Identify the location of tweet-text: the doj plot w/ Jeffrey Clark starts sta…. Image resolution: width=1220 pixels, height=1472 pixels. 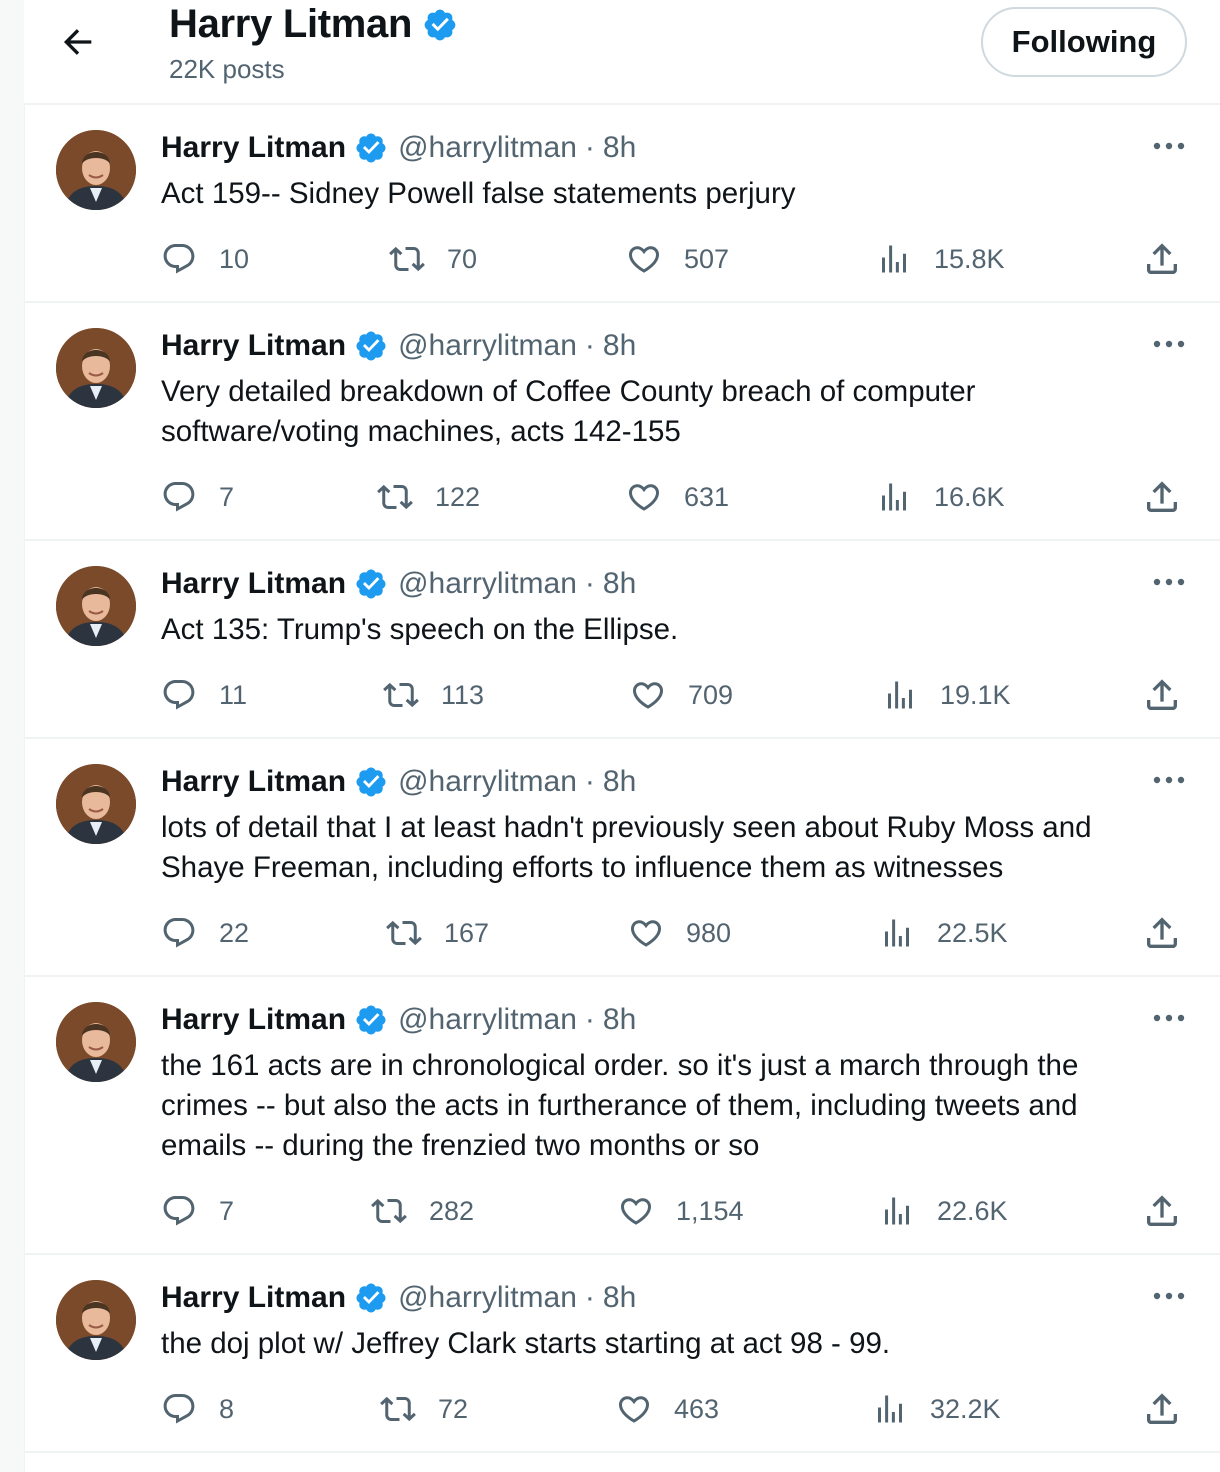
(526, 1343).